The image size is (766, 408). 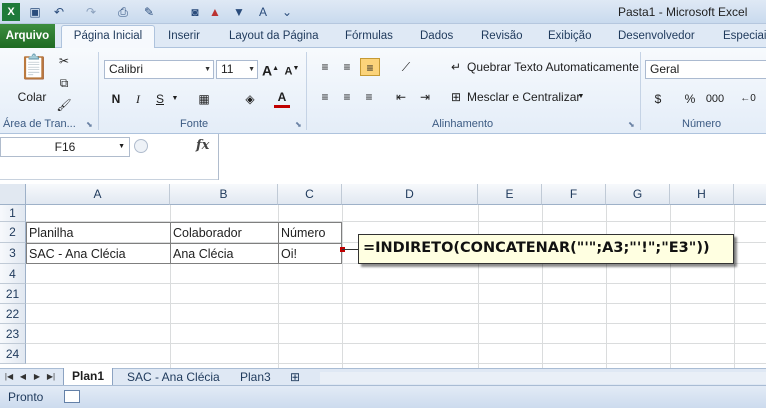 What do you see at coordinates (224, 194) in the screenshot?
I see `column-header-b: B` at bounding box center [224, 194].